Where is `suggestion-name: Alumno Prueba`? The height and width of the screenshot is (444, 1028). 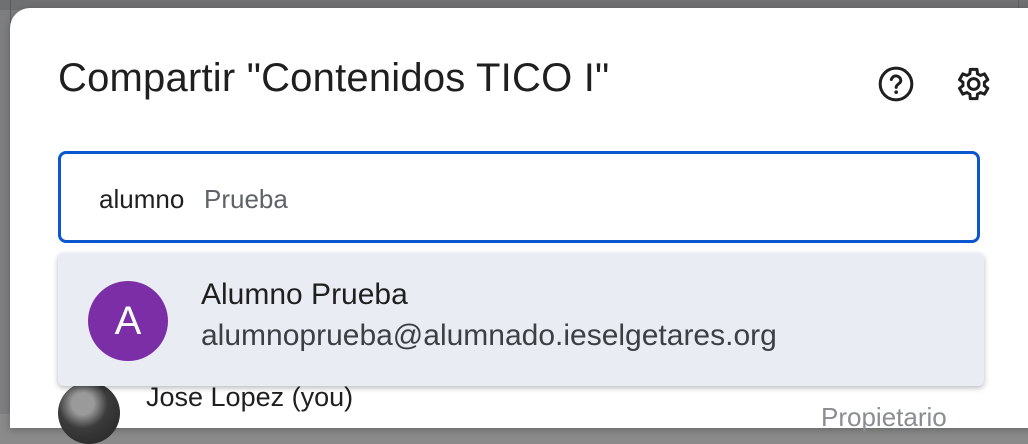 suggestion-name: Alumno Prueba is located at coordinates (304, 294).